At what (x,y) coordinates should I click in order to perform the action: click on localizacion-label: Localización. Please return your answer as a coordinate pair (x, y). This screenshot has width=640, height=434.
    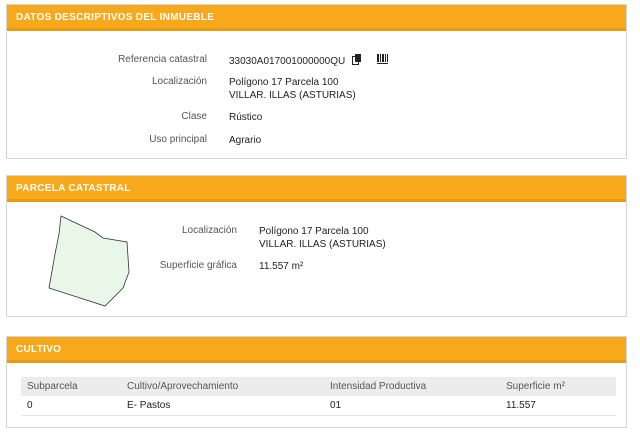
    Looking at the image, I should click on (179, 81).